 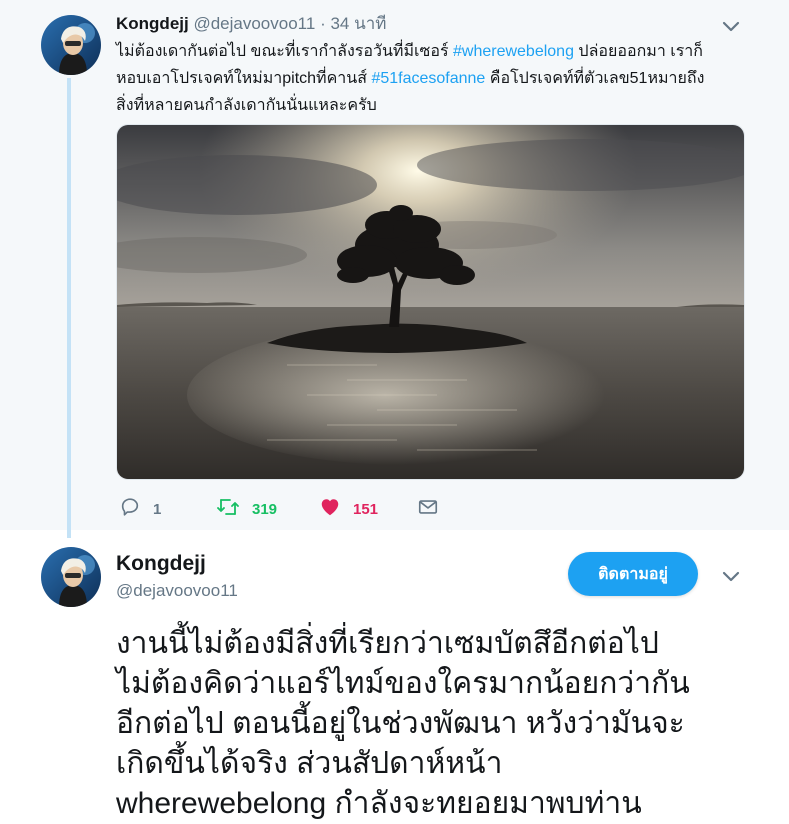 What do you see at coordinates (638, 51) in the screenshot?
I see `text-segment: ปล่อยออกมา เราก็` at bounding box center [638, 51].